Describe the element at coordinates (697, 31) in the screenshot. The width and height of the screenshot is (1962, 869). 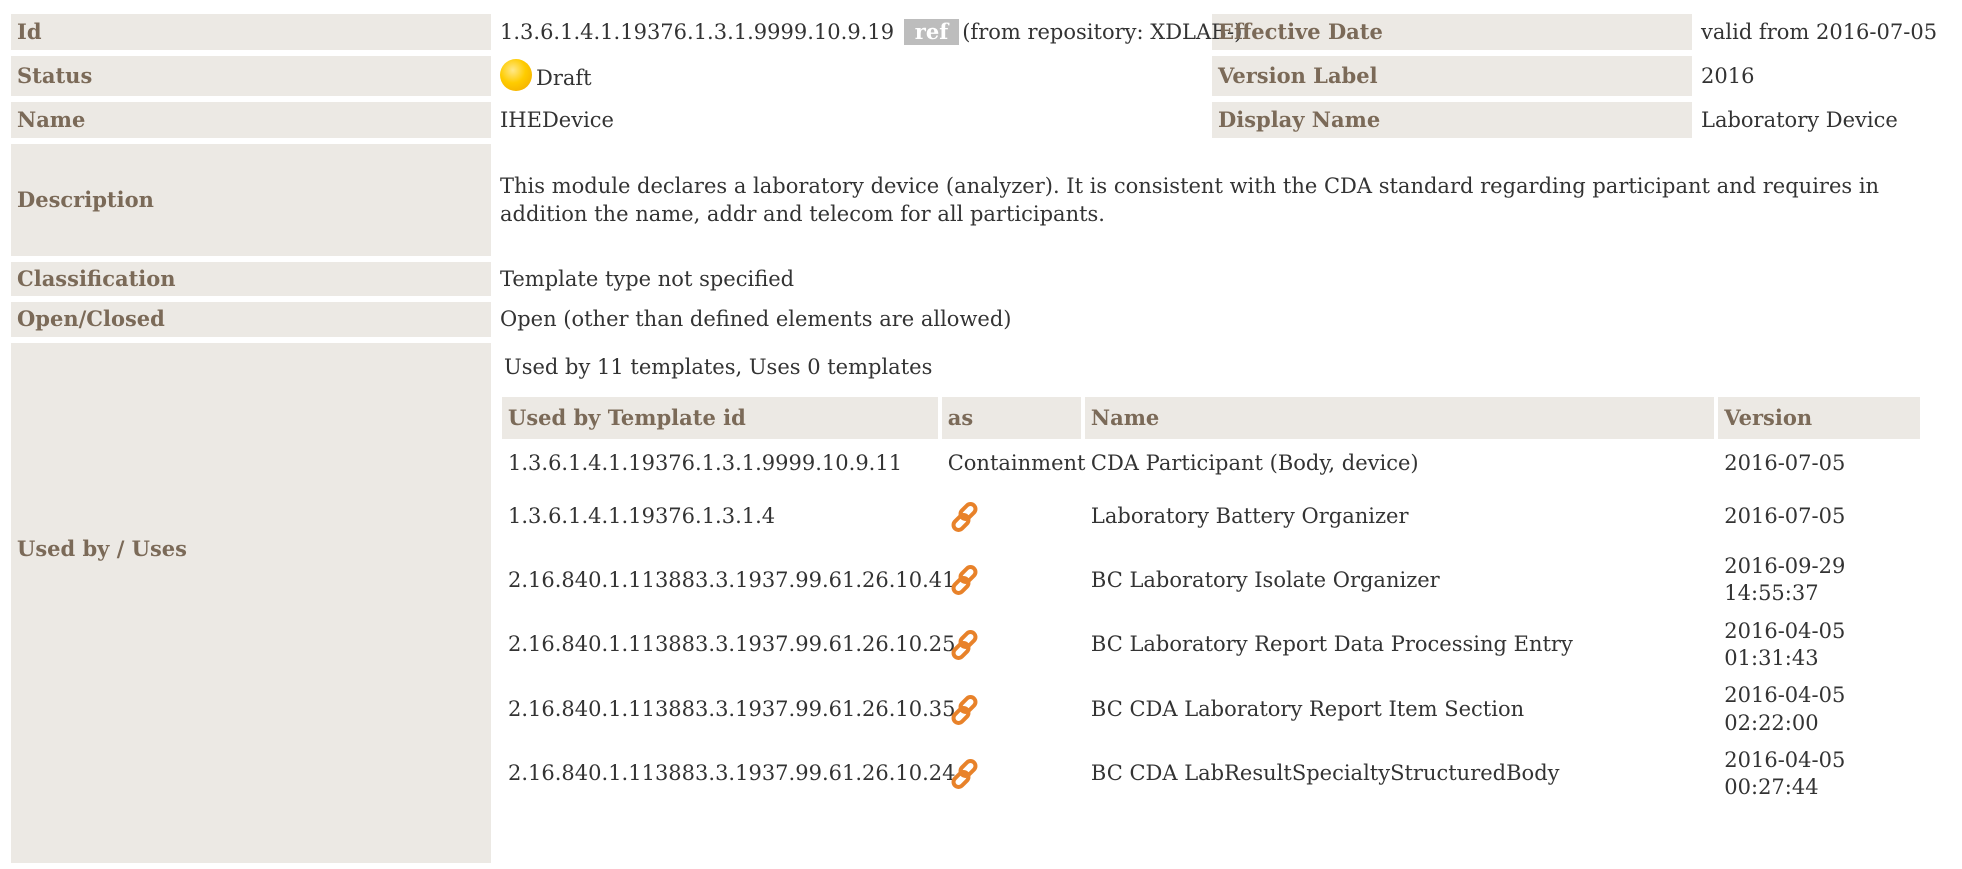
I see `template-id: 1.3.6.1.4.1.19376.1.3.1.9999.10.9.19` at that location.